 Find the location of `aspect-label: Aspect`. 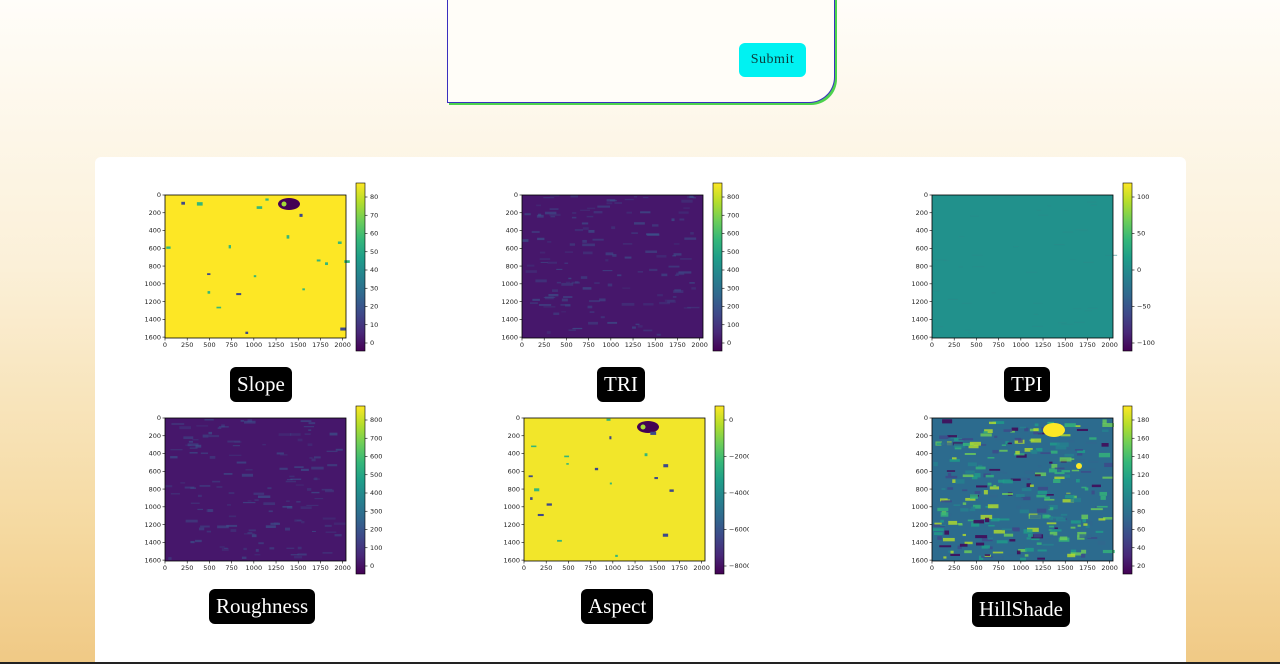

aspect-label: Aspect is located at coordinates (617, 606).